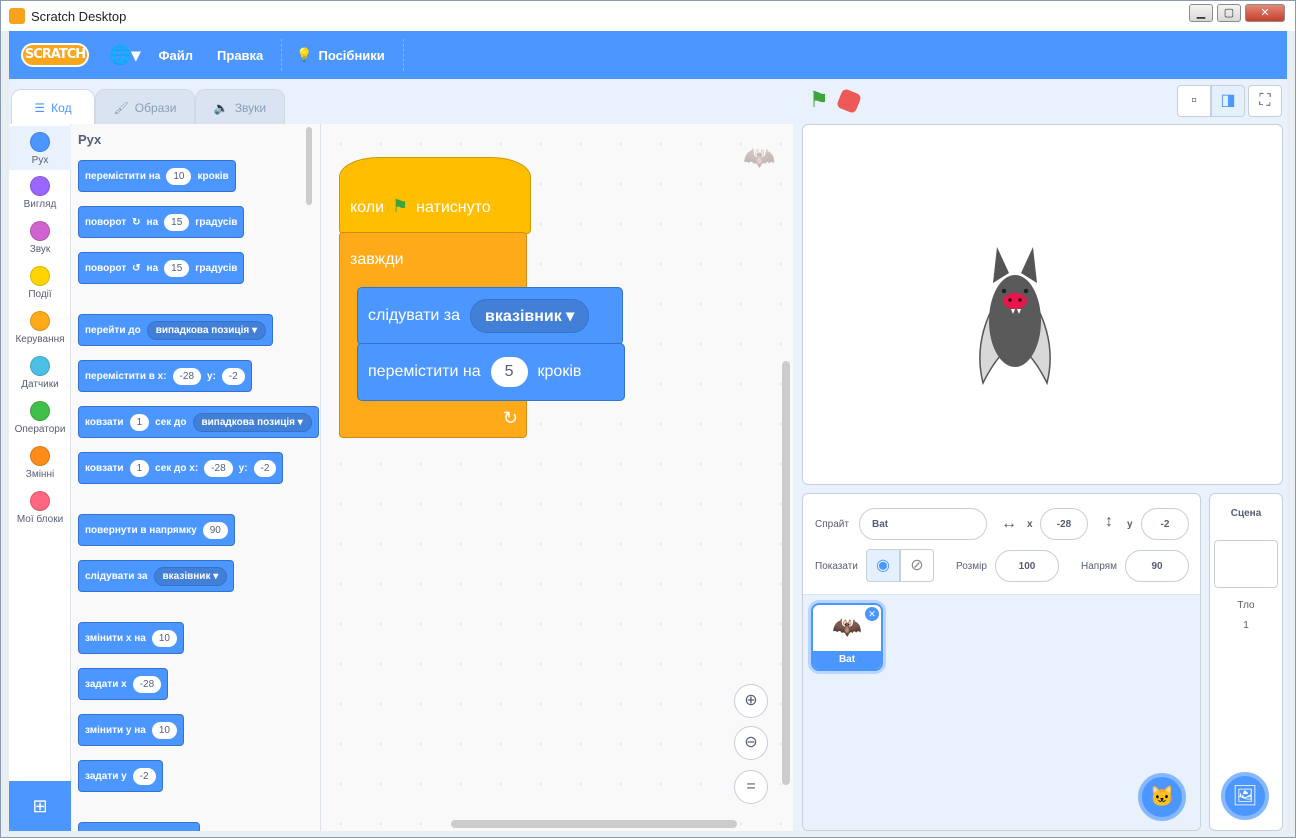  I want to click on category-motion: Рух, so click(40, 148).